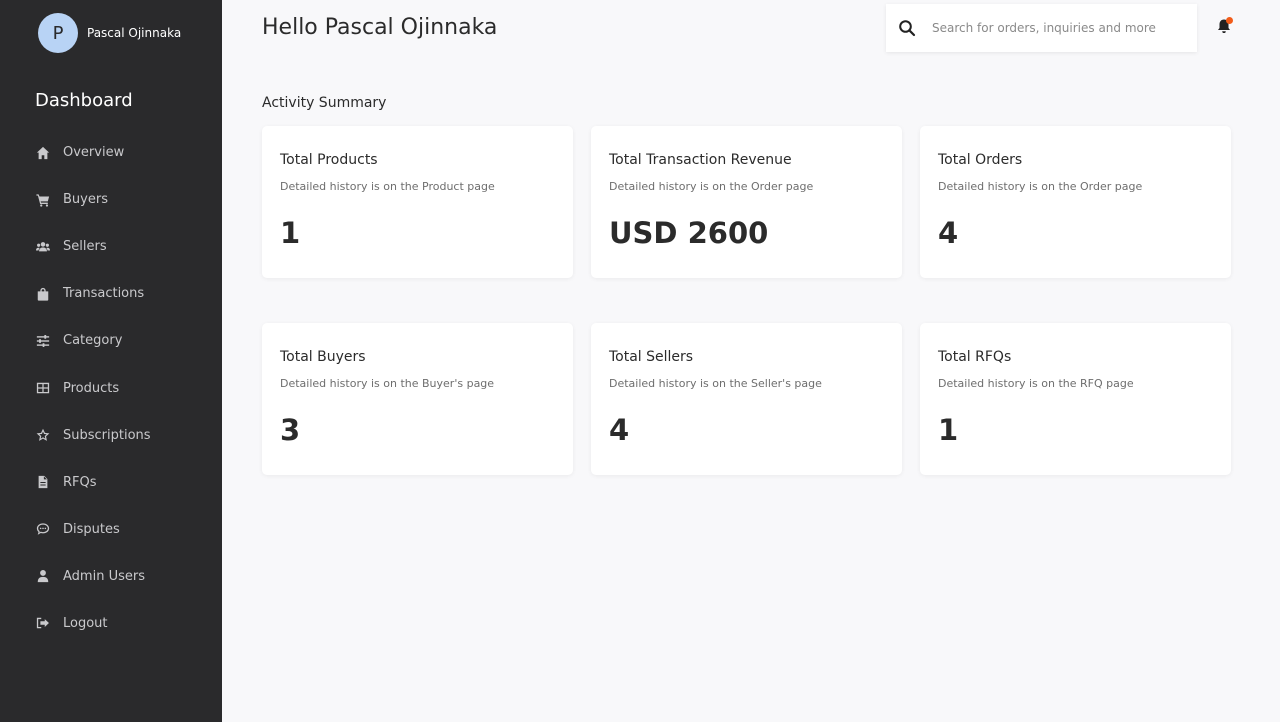 Image resolution: width=1280 pixels, height=722 pixels. Describe the element at coordinates (975, 357) in the screenshot. I see `card-title: Total RFQs` at that location.